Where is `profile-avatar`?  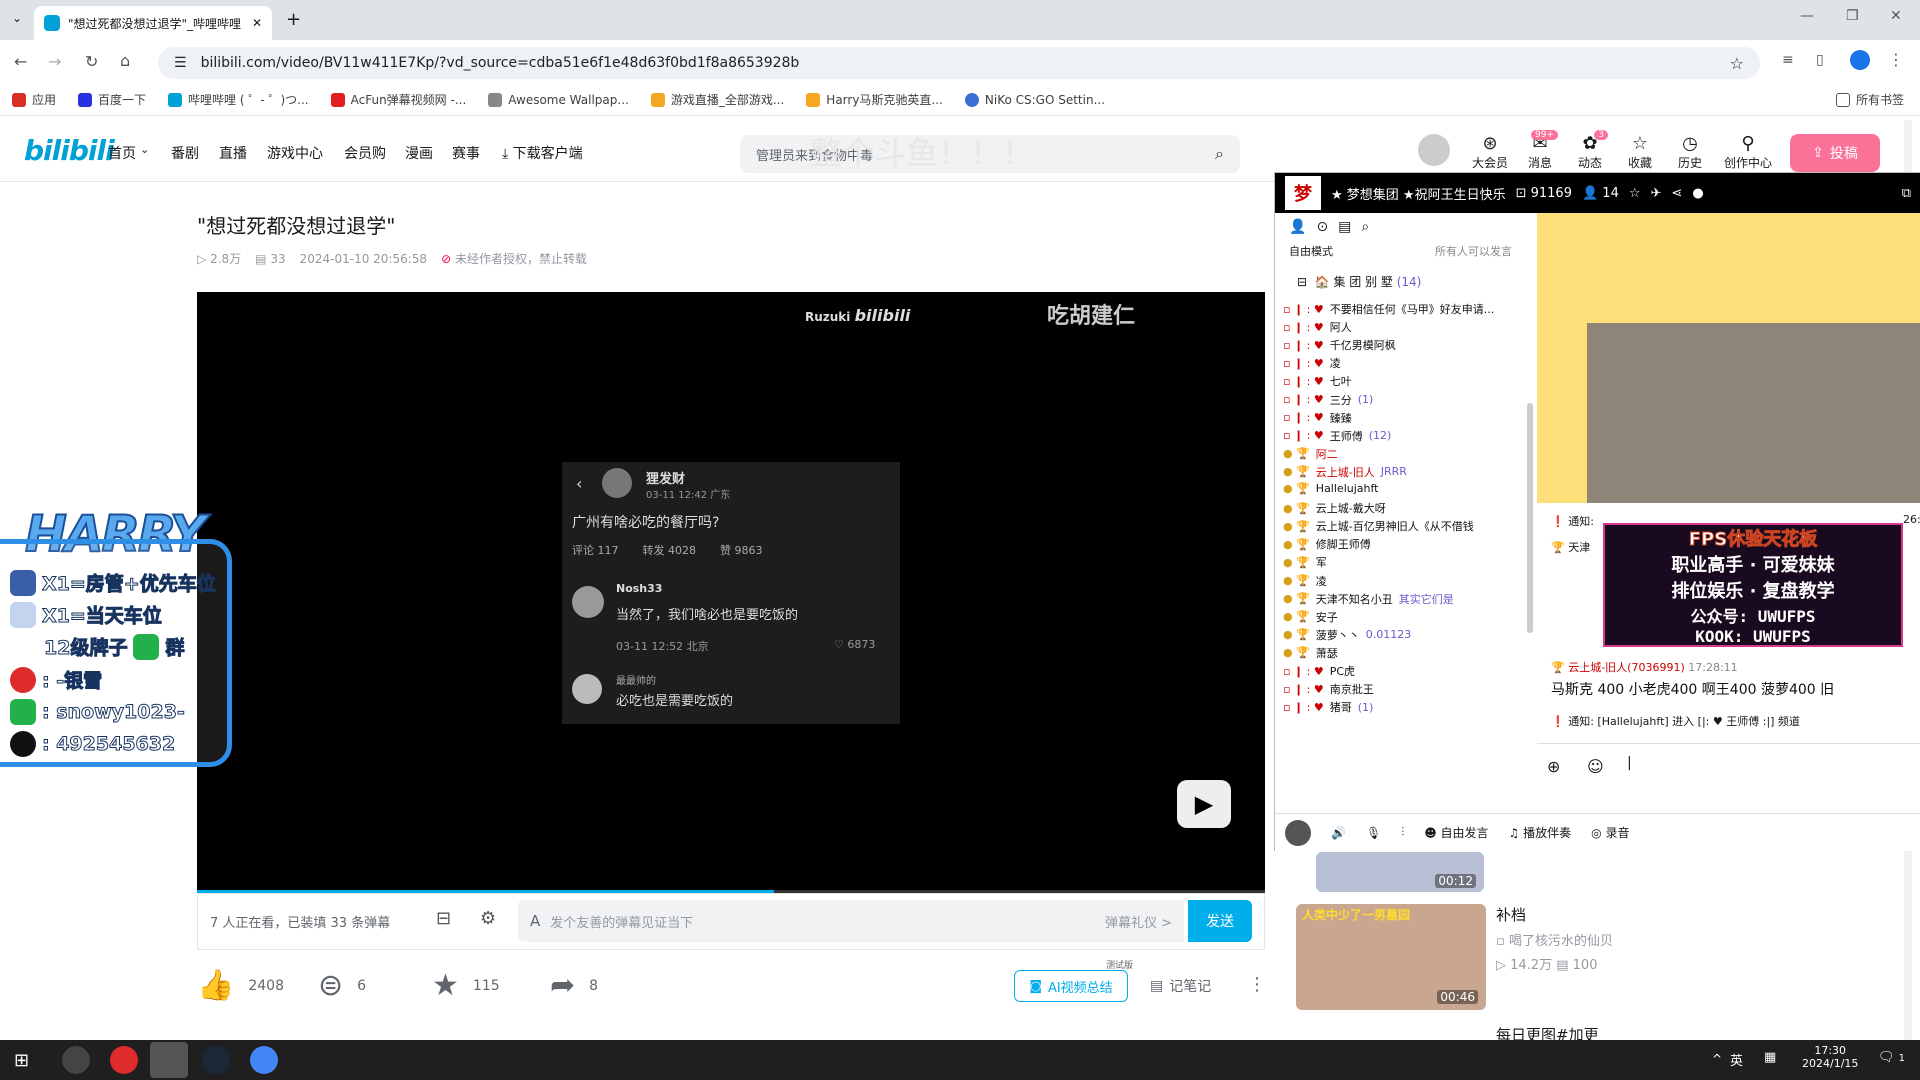
profile-avatar is located at coordinates (1860, 60).